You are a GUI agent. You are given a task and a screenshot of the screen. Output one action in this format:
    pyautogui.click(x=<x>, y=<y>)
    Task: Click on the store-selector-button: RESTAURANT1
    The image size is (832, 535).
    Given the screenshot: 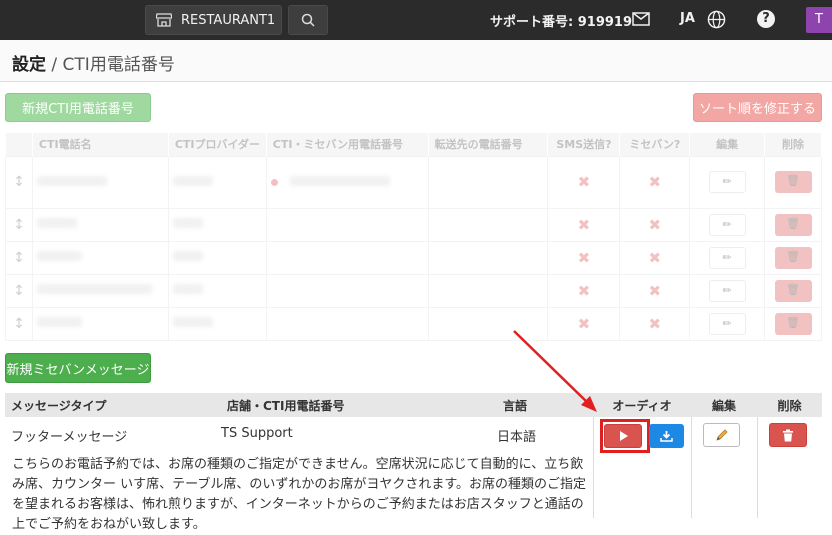 What is the action you would take?
    pyautogui.click(x=213, y=20)
    